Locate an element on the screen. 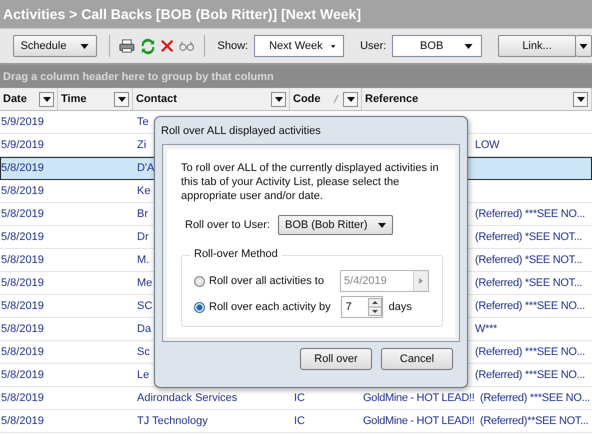 This screenshot has height=435, width=592. table-cell-text: Adirondack Services is located at coordinates (187, 398).